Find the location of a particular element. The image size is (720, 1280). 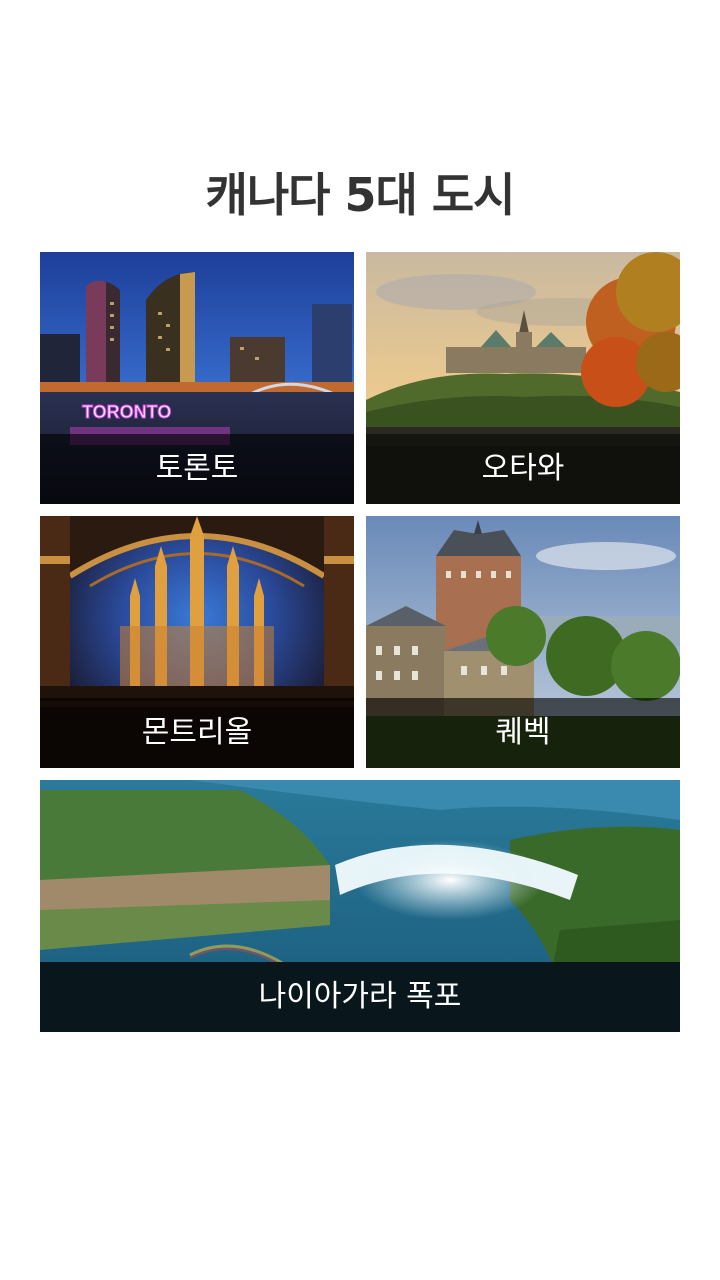

city-label-quebec: 퀘벡 is located at coordinates (523, 733).